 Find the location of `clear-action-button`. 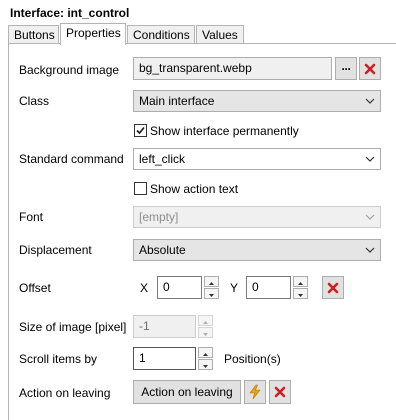

clear-action-button is located at coordinates (280, 392).